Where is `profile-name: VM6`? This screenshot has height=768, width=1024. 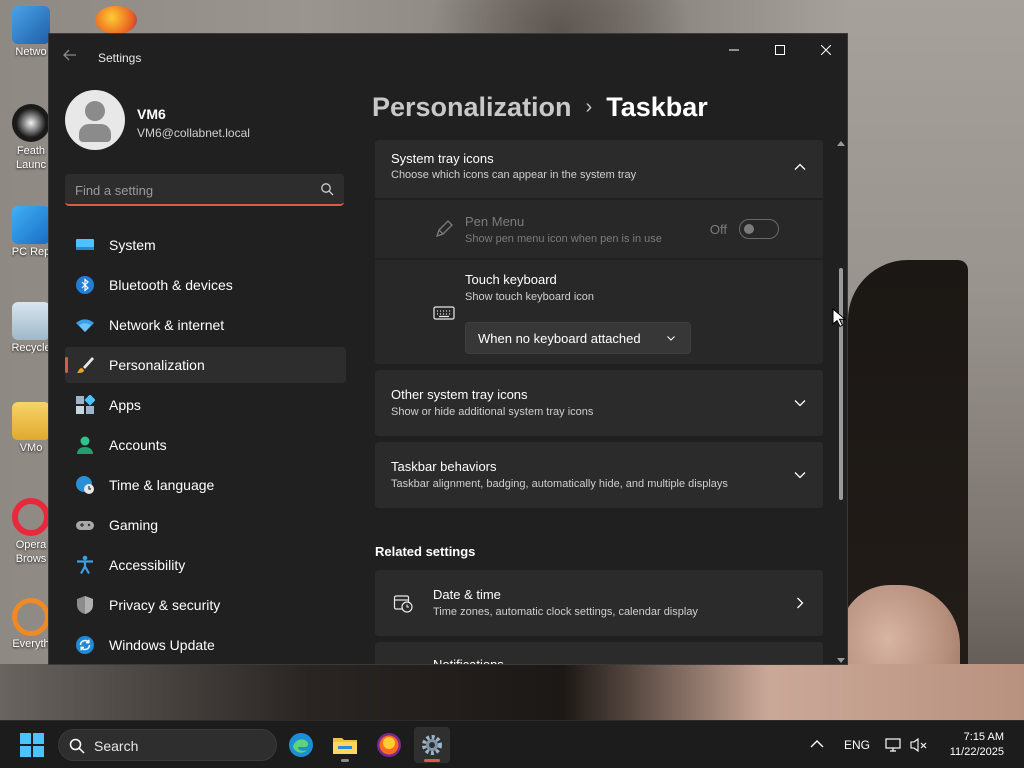 profile-name: VM6 is located at coordinates (151, 114).